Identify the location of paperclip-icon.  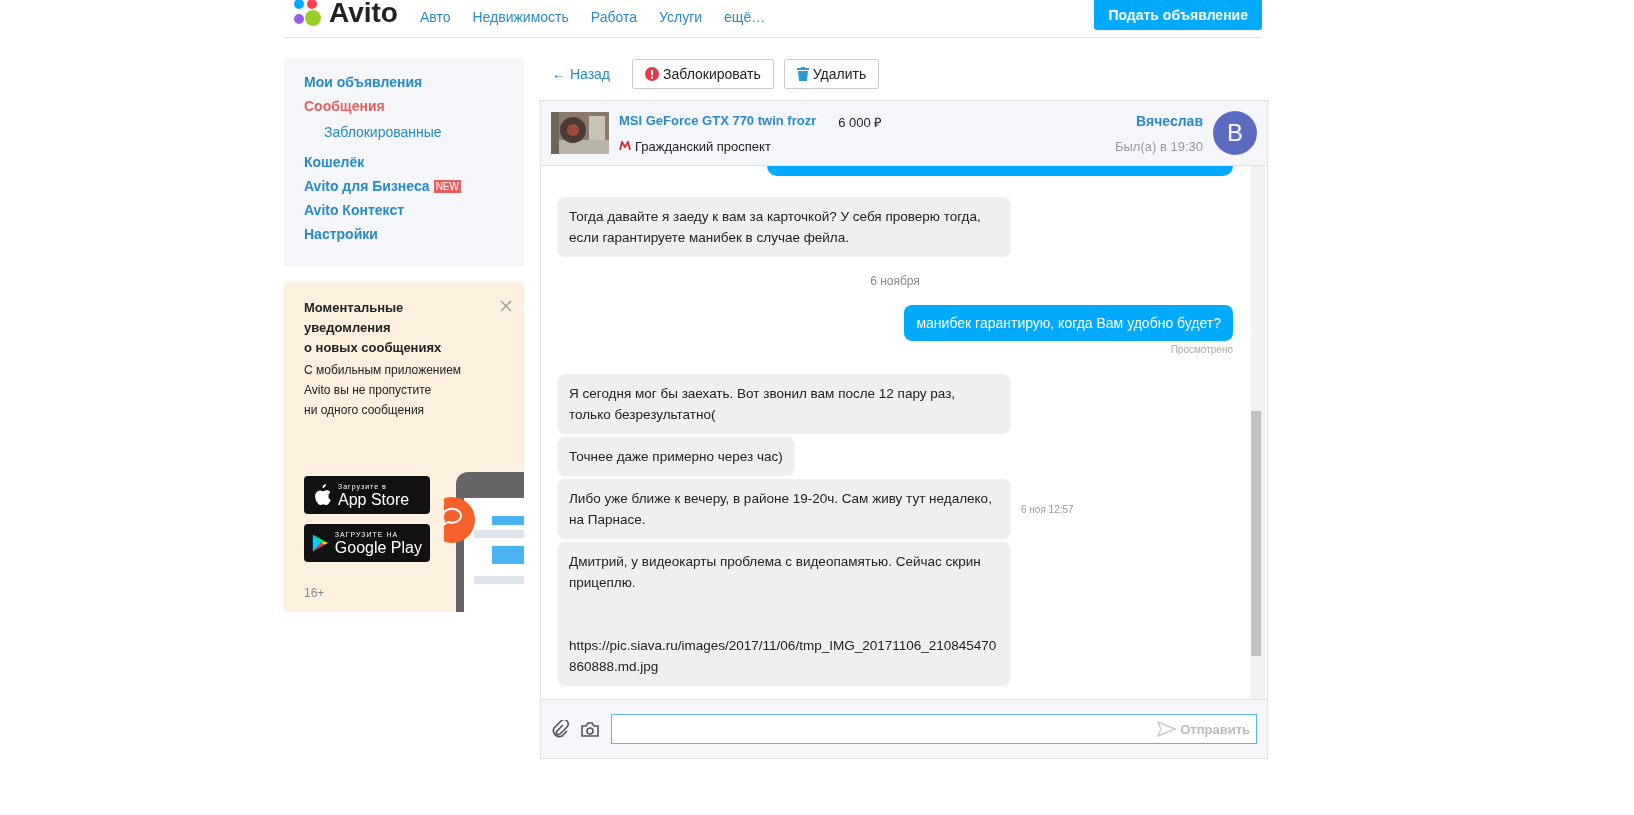
(560, 729).